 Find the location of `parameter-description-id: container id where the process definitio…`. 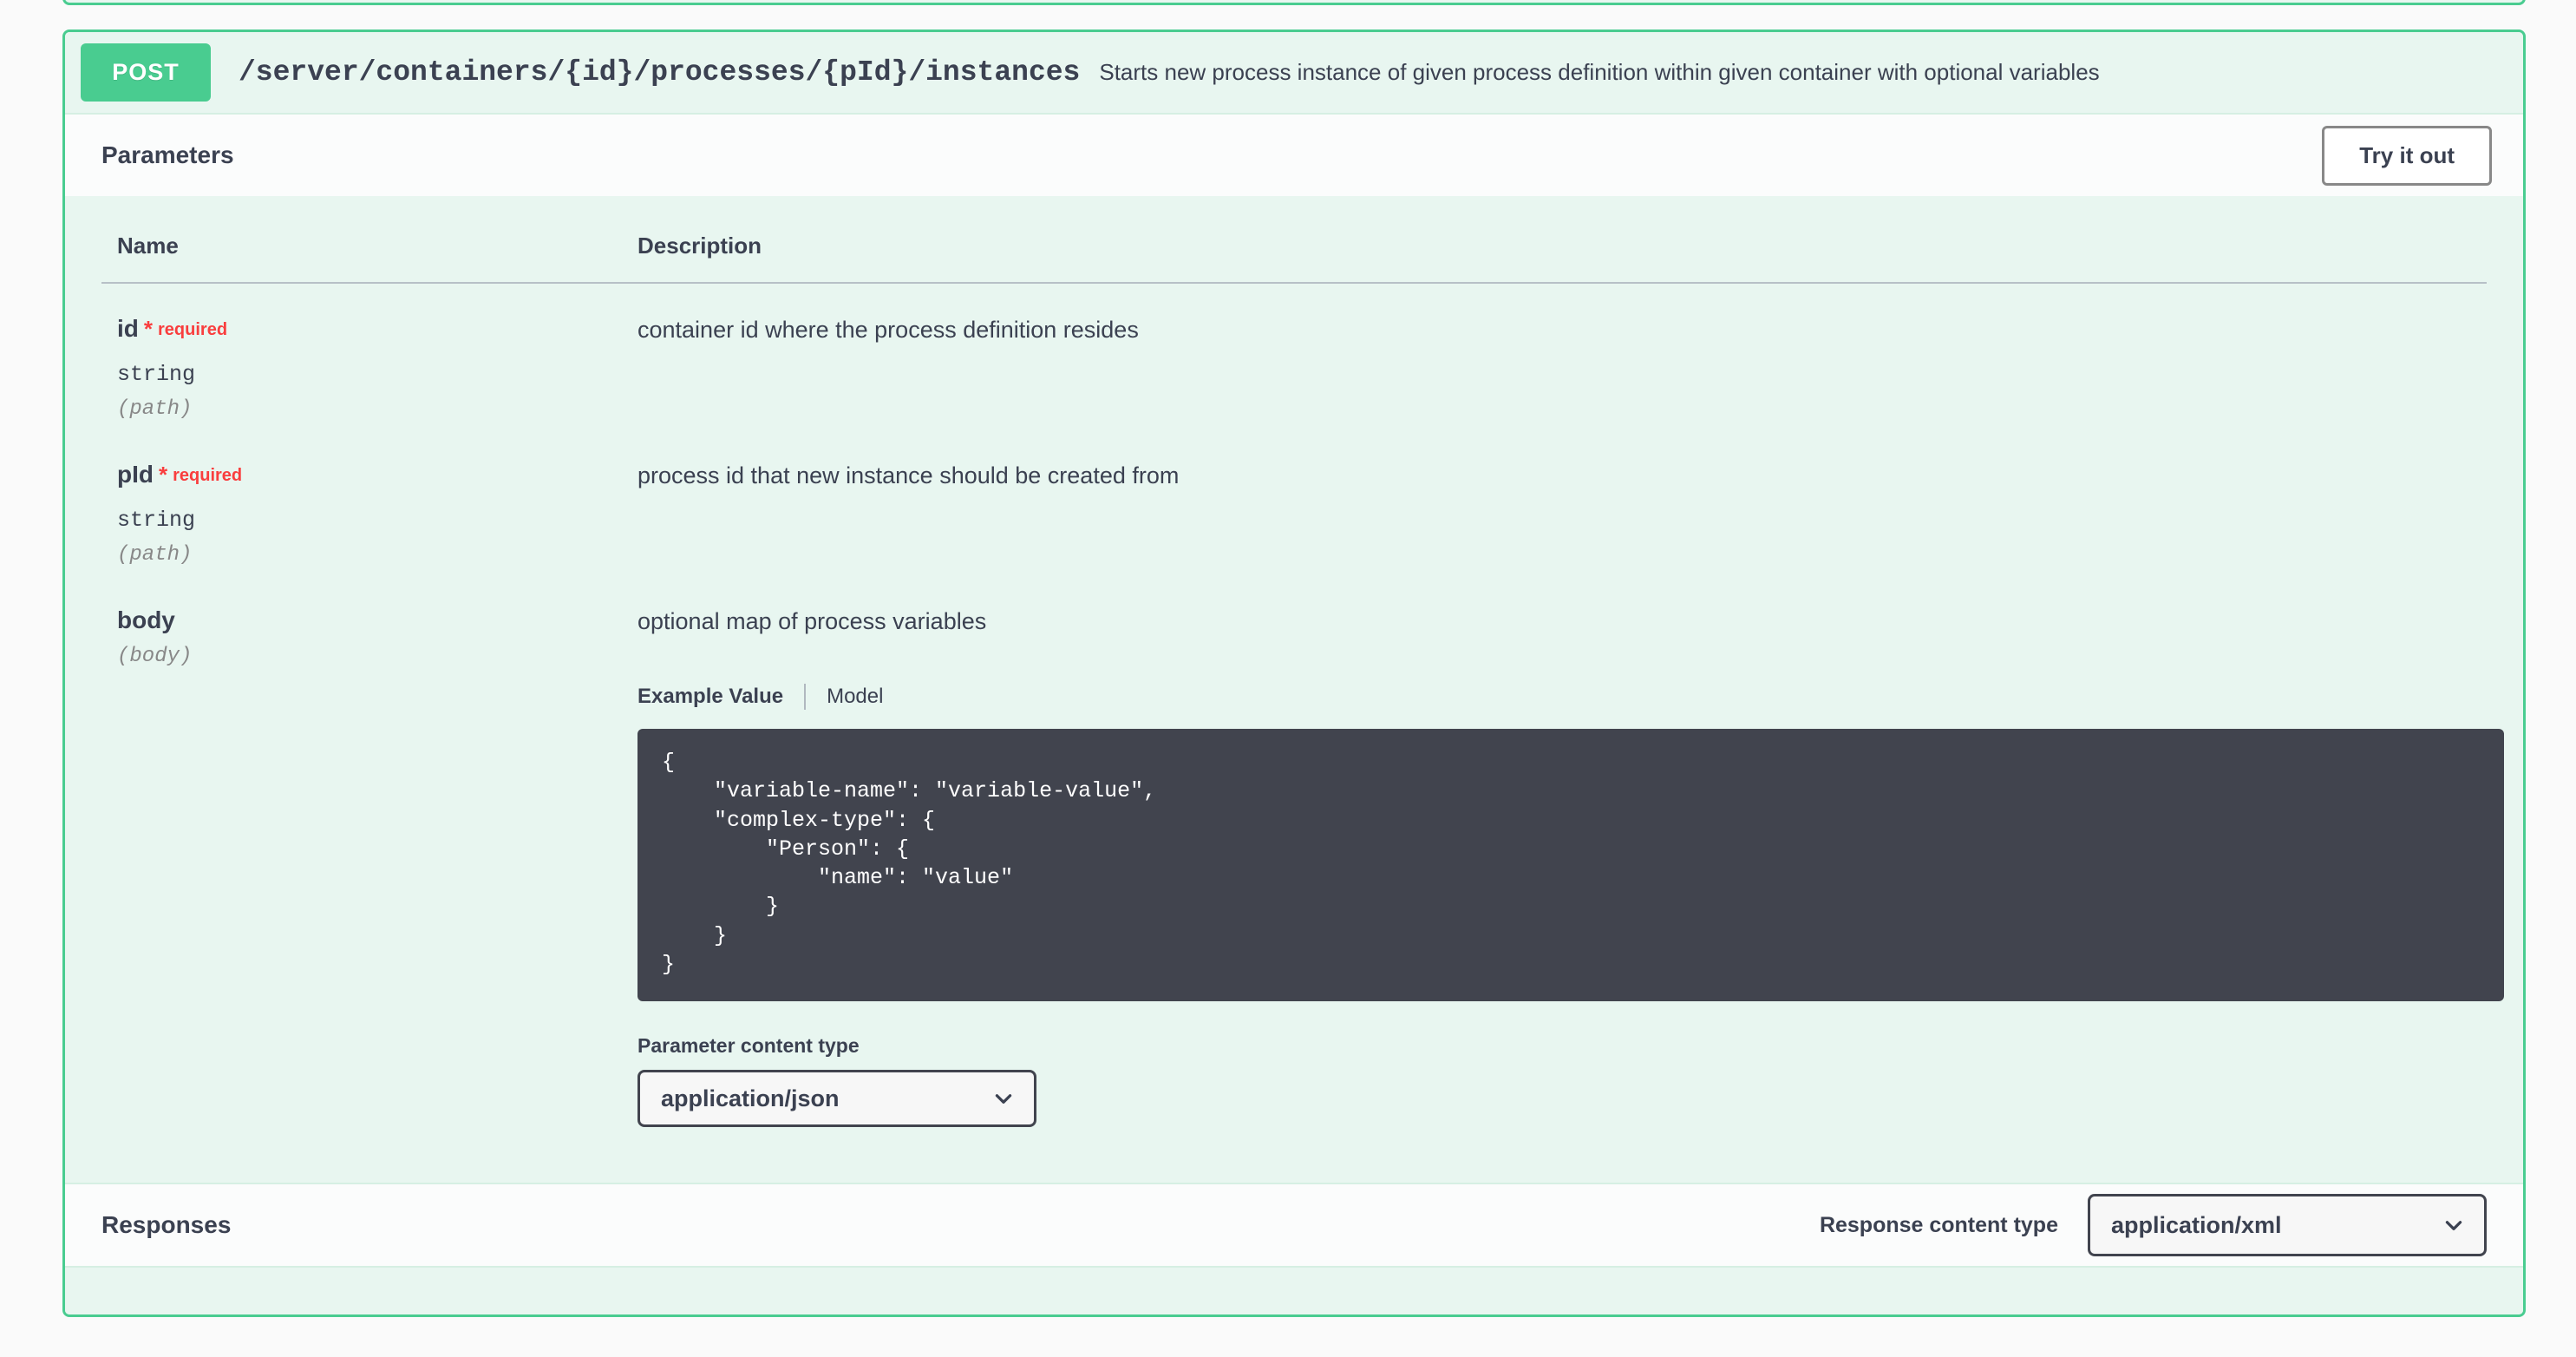

parameter-description-id: container id where the process definitio… is located at coordinates (888, 330).